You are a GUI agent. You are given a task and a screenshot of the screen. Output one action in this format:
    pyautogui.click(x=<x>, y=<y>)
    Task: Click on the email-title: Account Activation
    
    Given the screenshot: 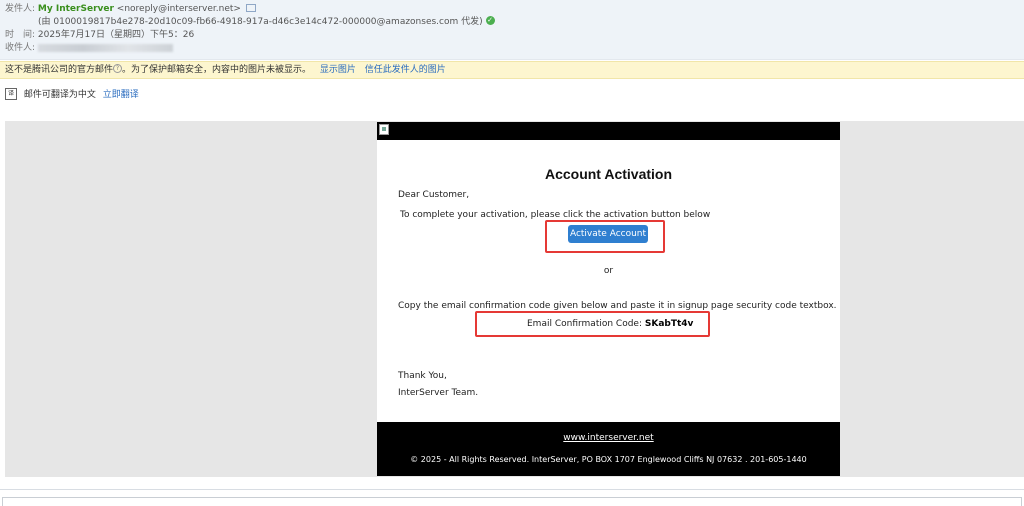 What is the action you would take?
    pyautogui.click(x=608, y=174)
    